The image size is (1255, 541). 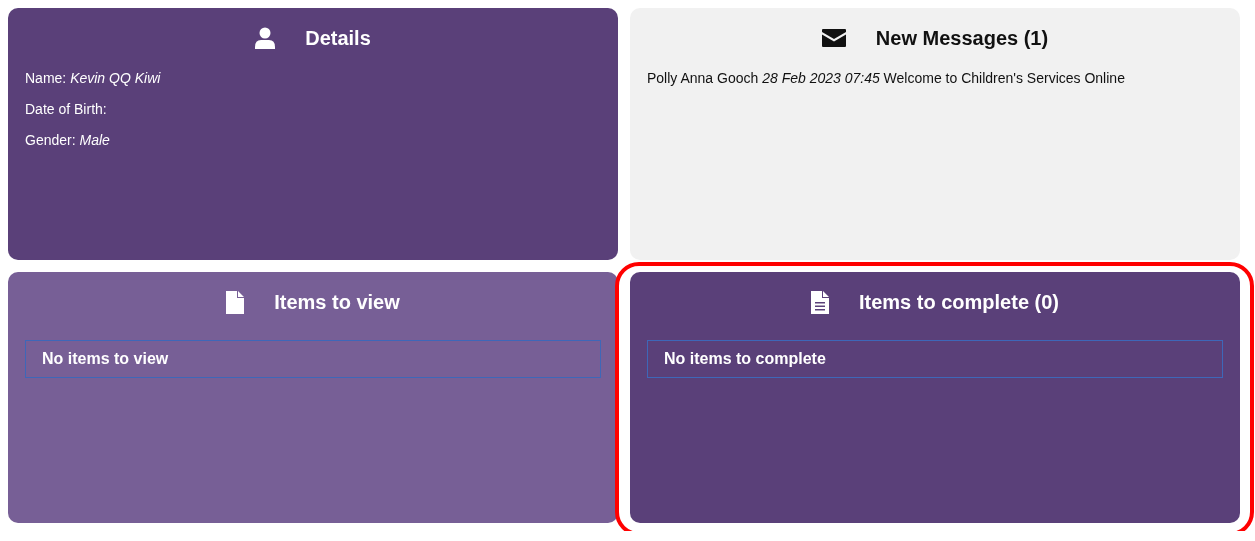 What do you see at coordinates (235, 302) in the screenshot?
I see `file-icon` at bounding box center [235, 302].